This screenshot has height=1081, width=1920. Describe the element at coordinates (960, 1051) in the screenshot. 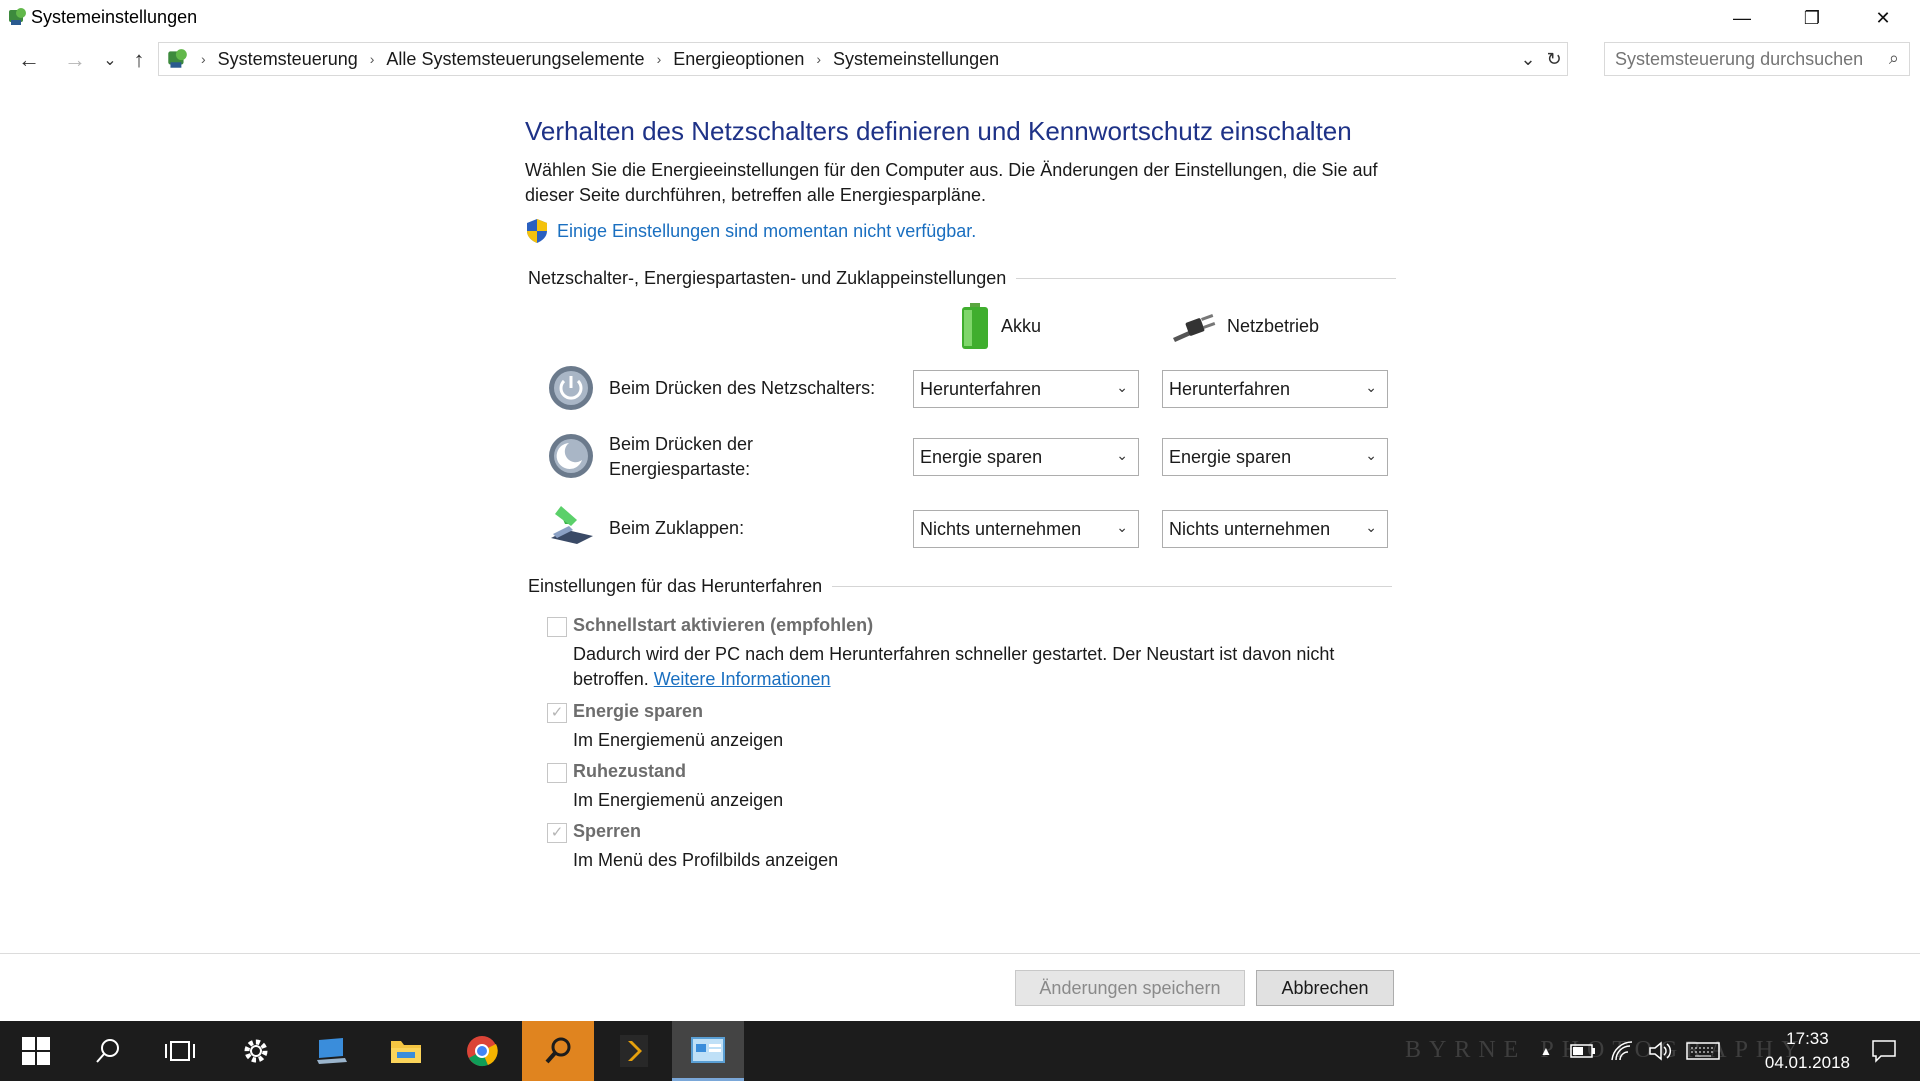

I see `taskbar: BYRNE PHOTOGRAPHY ▲ 17:33 04.01.2018` at that location.